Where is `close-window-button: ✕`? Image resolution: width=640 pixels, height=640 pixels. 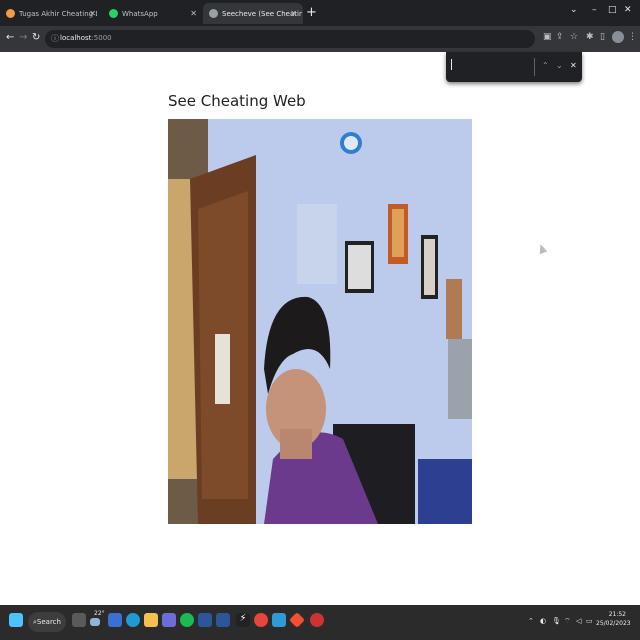
close-window-button: ✕ is located at coordinates (628, 10).